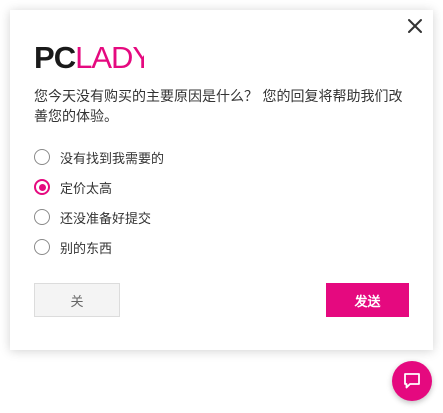  What do you see at coordinates (367, 300) in the screenshot?
I see `send-button: 发送` at bounding box center [367, 300].